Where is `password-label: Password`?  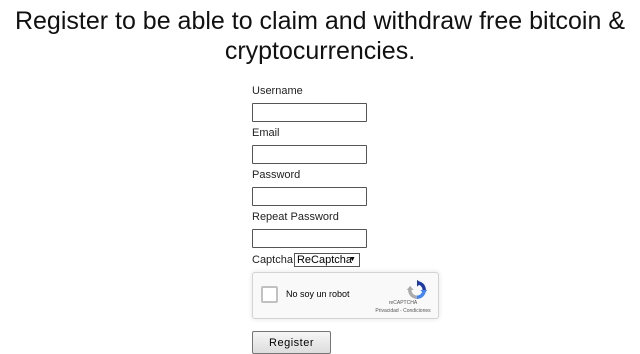 password-label: Password is located at coordinates (276, 175).